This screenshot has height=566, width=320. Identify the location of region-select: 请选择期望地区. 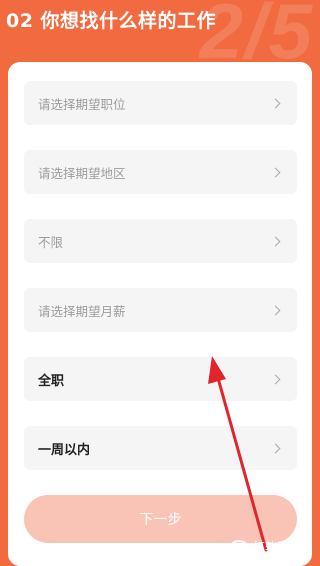
(160, 172).